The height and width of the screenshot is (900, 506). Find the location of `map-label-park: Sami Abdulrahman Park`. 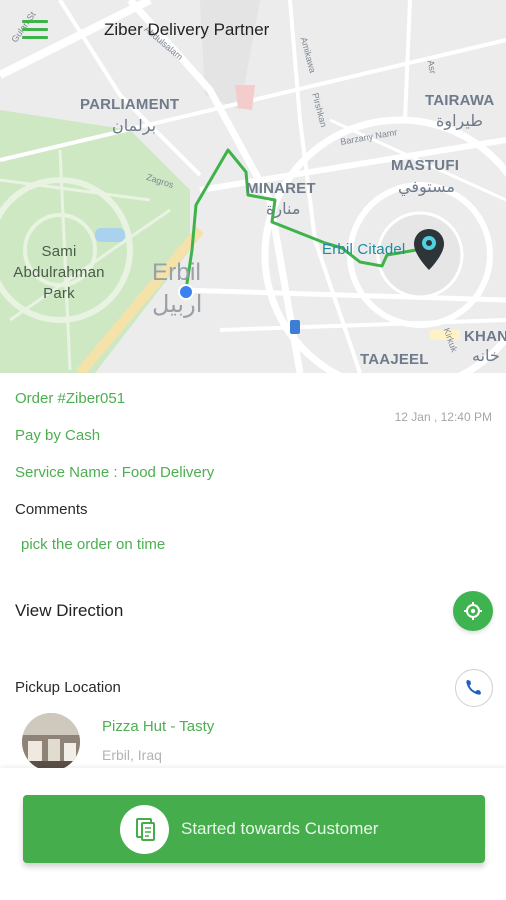

map-label-park: Sami Abdulrahman Park is located at coordinates (59, 272).